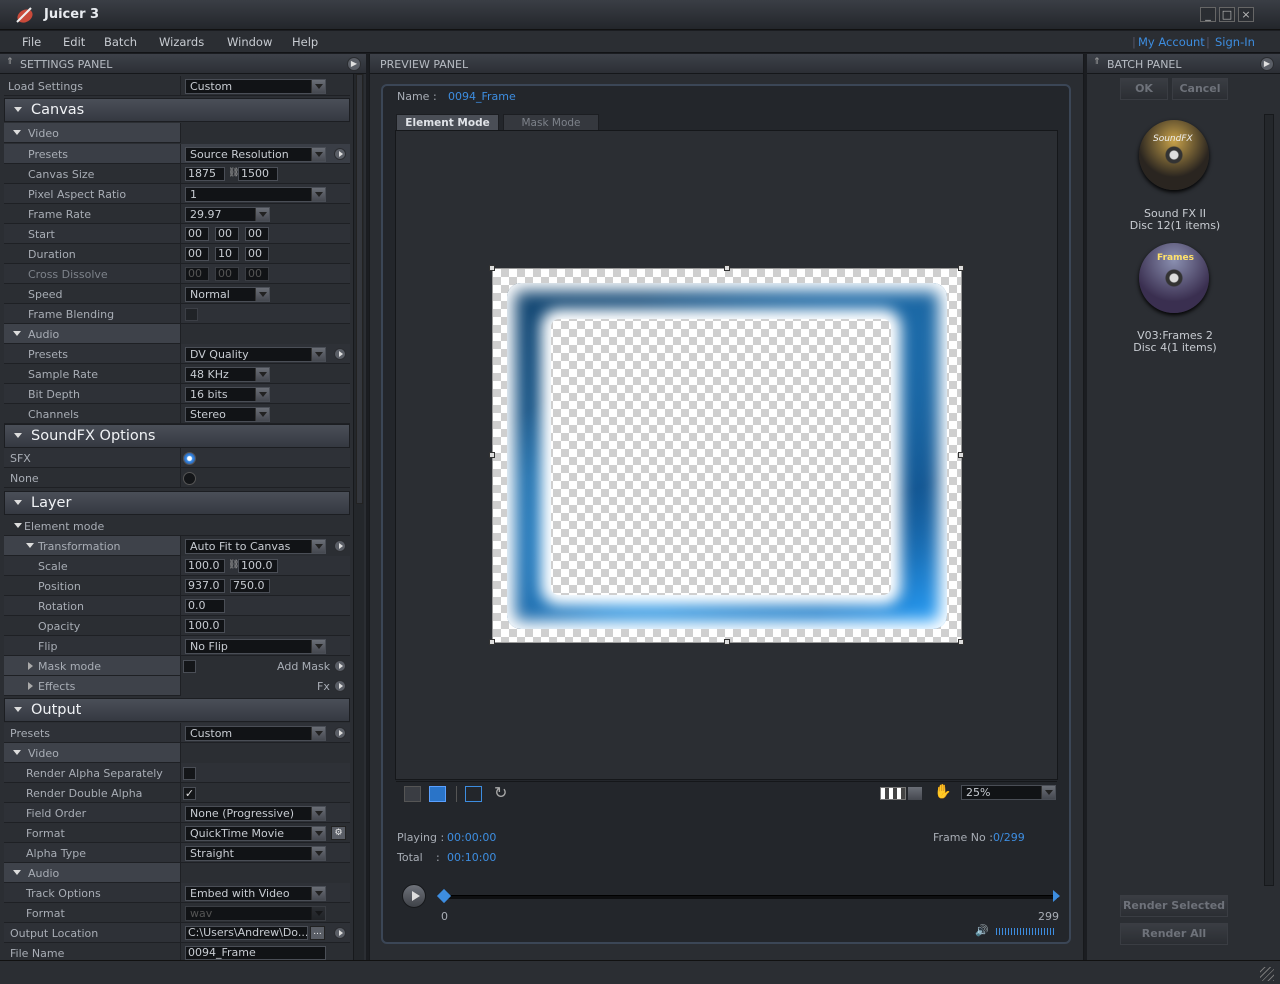 The width and height of the screenshot is (1280, 984). Describe the element at coordinates (1208, 14) in the screenshot. I see `minimize-button: _` at that location.